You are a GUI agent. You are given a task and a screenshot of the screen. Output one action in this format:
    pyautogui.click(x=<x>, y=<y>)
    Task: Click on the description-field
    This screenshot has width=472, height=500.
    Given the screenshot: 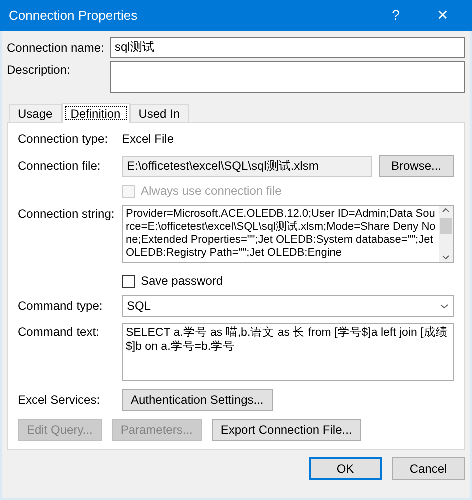 What is the action you would take?
    pyautogui.click(x=287, y=77)
    